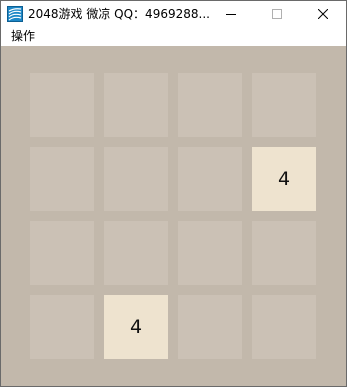 The width and height of the screenshot is (347, 387). What do you see at coordinates (210, 105) in the screenshot?
I see `tile-r0-c2` at bounding box center [210, 105].